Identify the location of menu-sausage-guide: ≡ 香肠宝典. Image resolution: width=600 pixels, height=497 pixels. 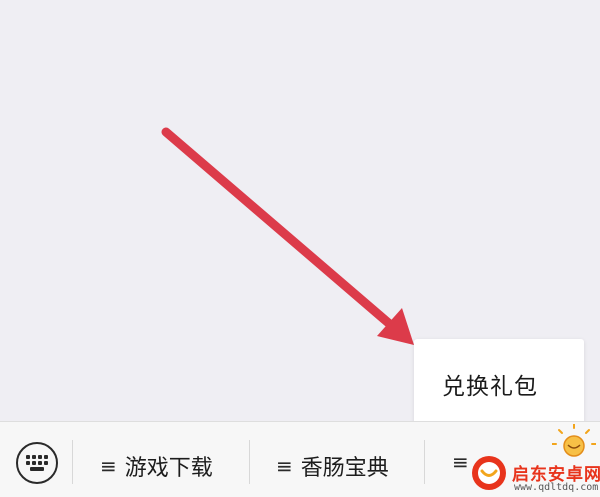
(332, 466).